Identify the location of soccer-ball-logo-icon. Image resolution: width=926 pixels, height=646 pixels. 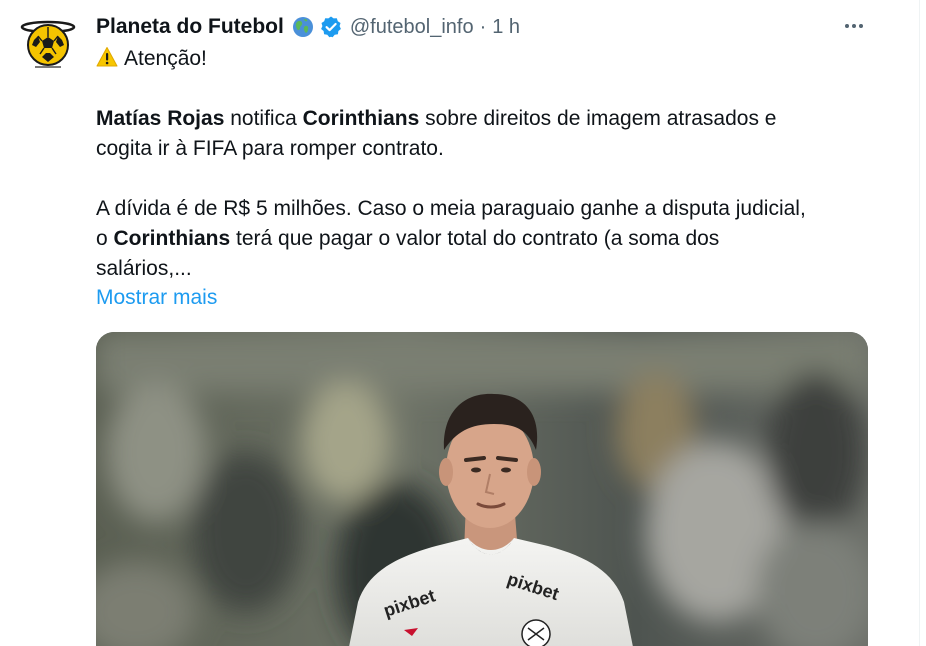
(48, 44).